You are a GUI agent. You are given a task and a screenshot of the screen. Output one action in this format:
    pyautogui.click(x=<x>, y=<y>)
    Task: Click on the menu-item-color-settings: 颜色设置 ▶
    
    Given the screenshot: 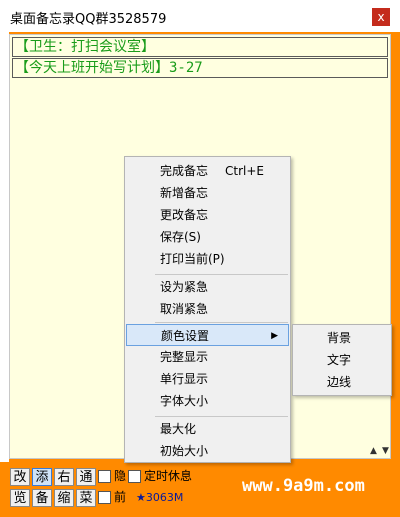 What is the action you would take?
    pyautogui.click(x=207, y=335)
    